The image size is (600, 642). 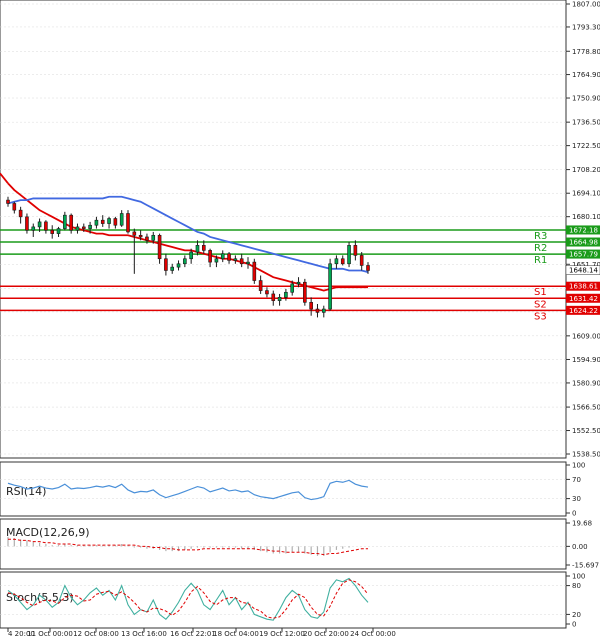 I want to click on stoch-tick-label: 20, so click(x=576, y=615).